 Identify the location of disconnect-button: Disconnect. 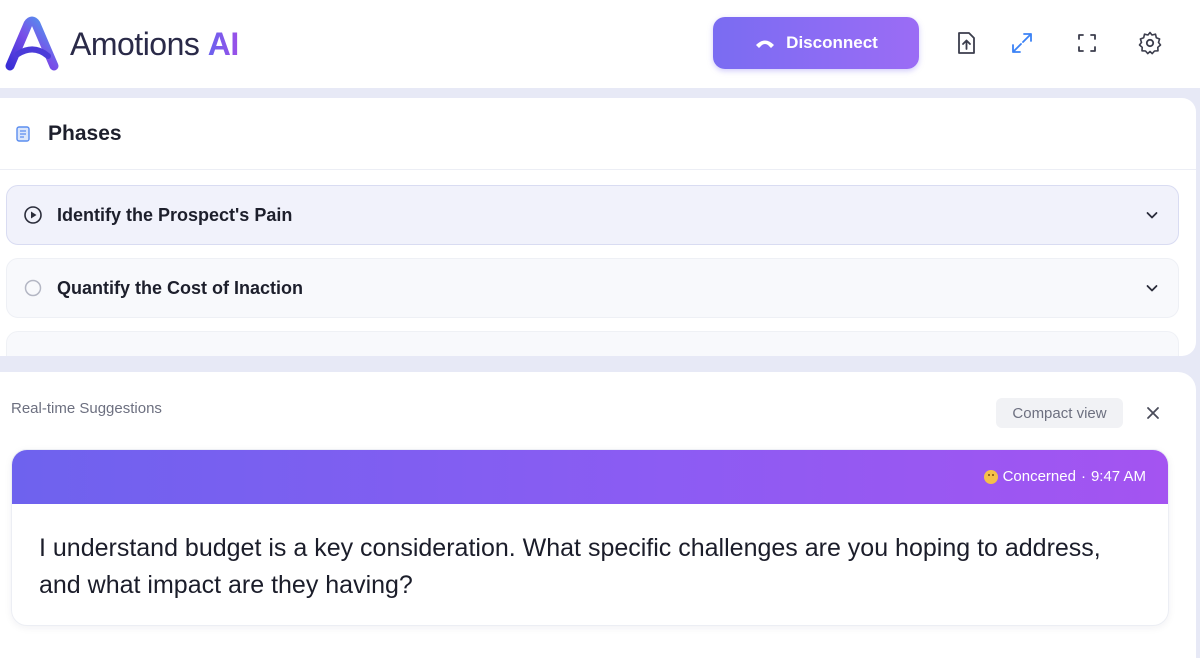
(816, 43).